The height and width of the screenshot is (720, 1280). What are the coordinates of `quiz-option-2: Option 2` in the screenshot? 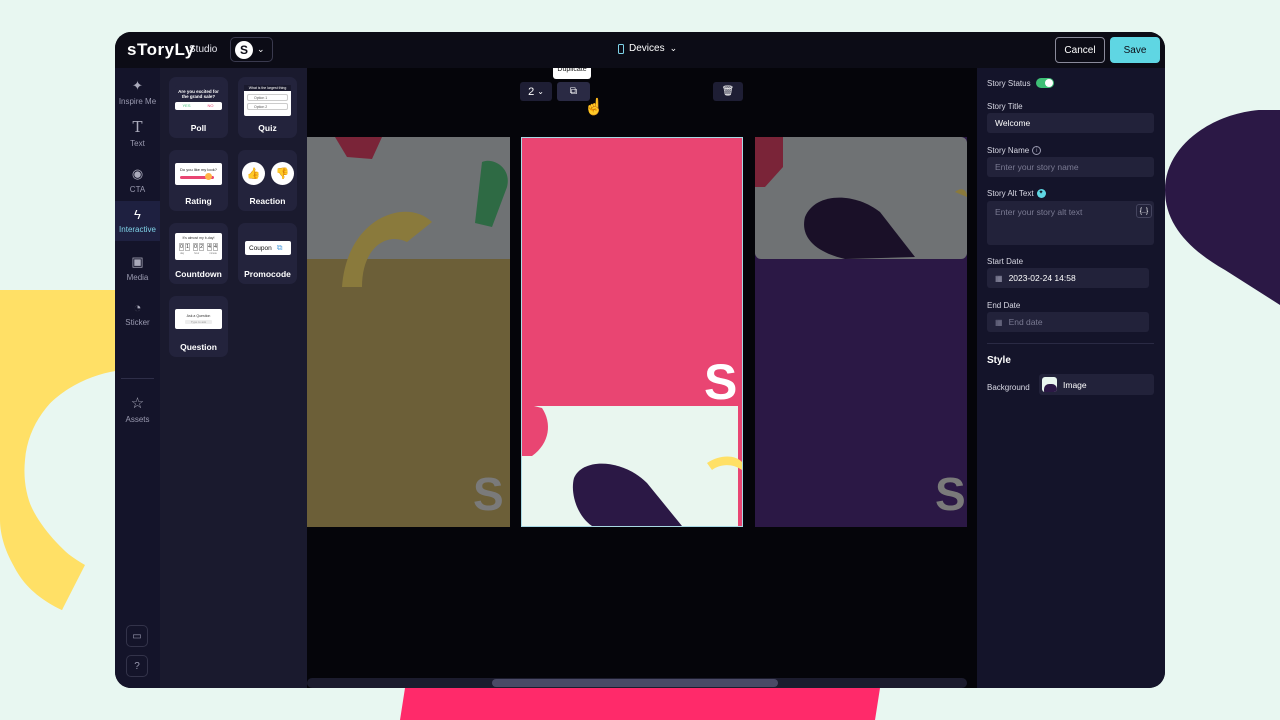 It's located at (267, 106).